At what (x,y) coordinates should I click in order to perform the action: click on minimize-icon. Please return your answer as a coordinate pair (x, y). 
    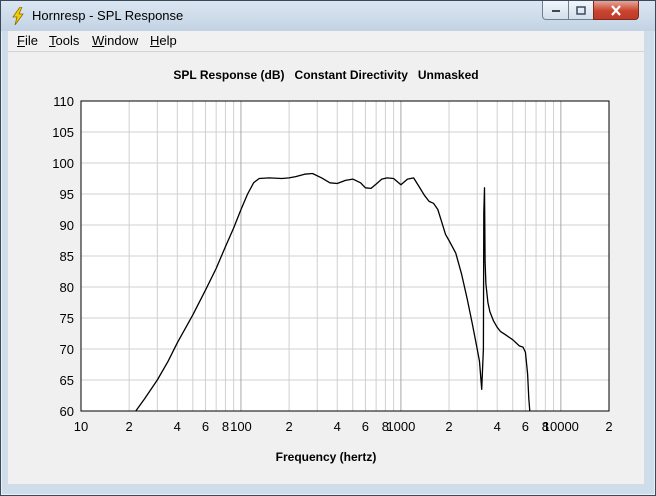
    Looking at the image, I should click on (555, 11).